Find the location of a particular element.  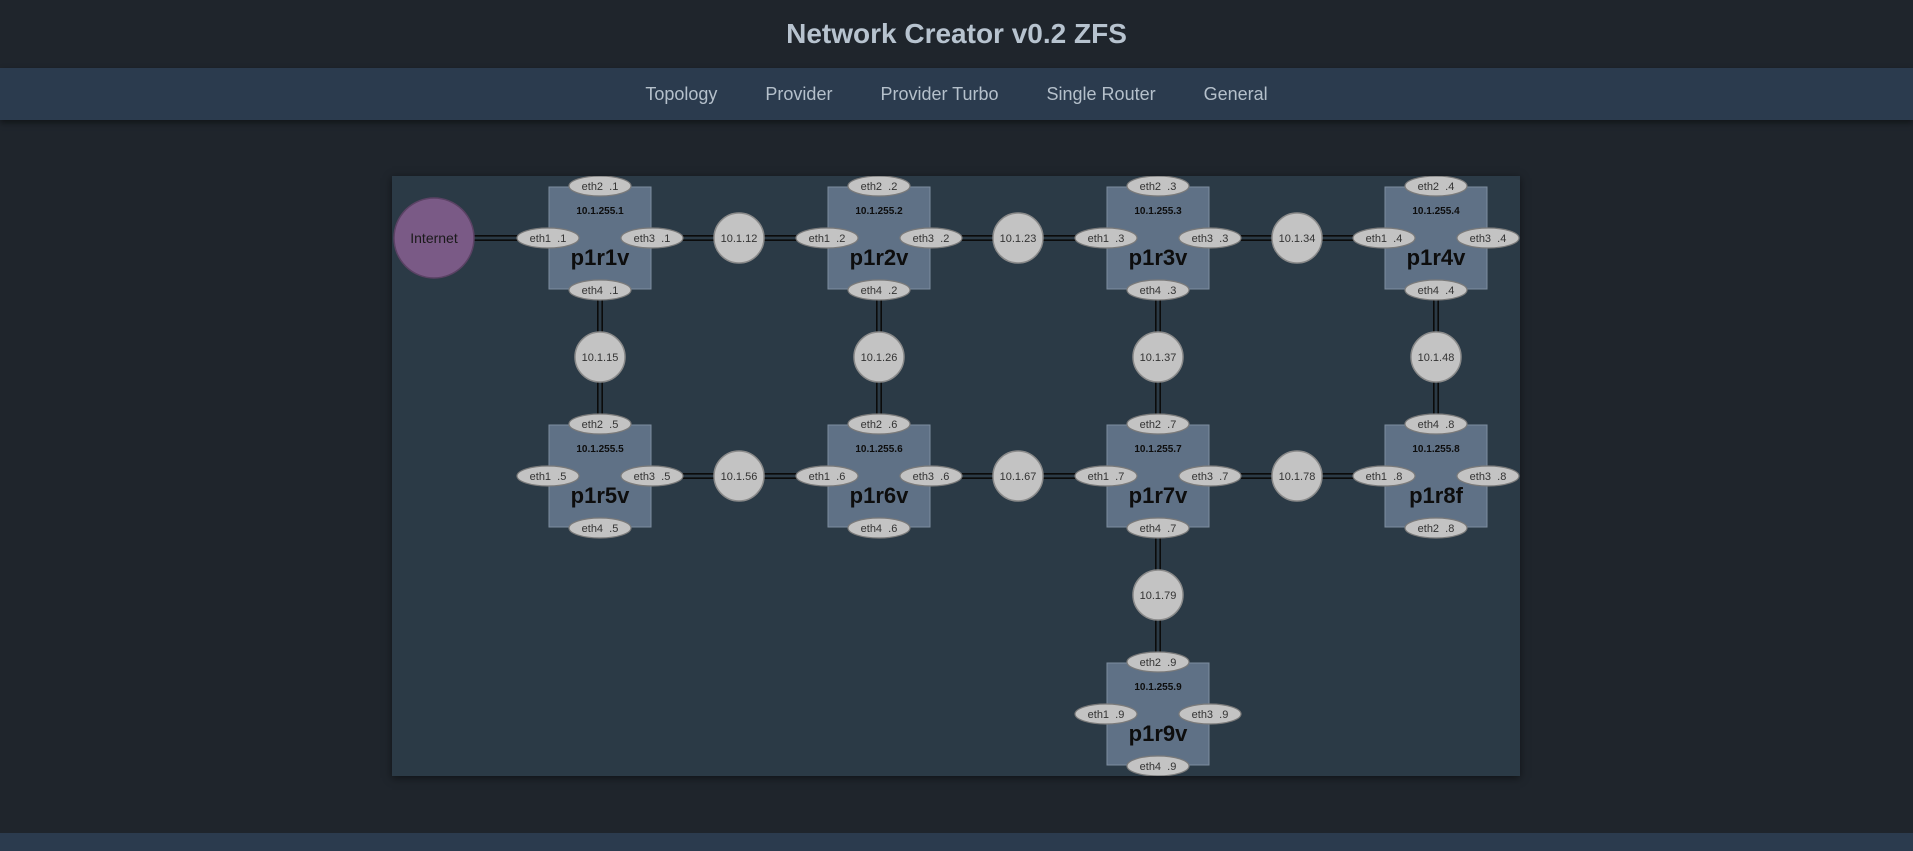

port-top: eth2 .4 is located at coordinates (1436, 186).